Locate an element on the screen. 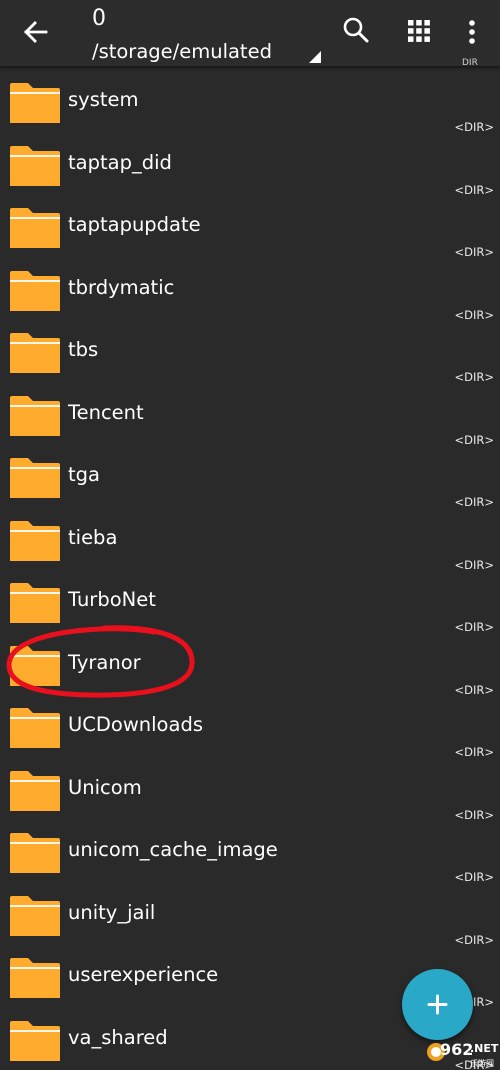 The height and width of the screenshot is (1070, 500). file-row: unicom_cache_image <DIR> is located at coordinates (250, 850).